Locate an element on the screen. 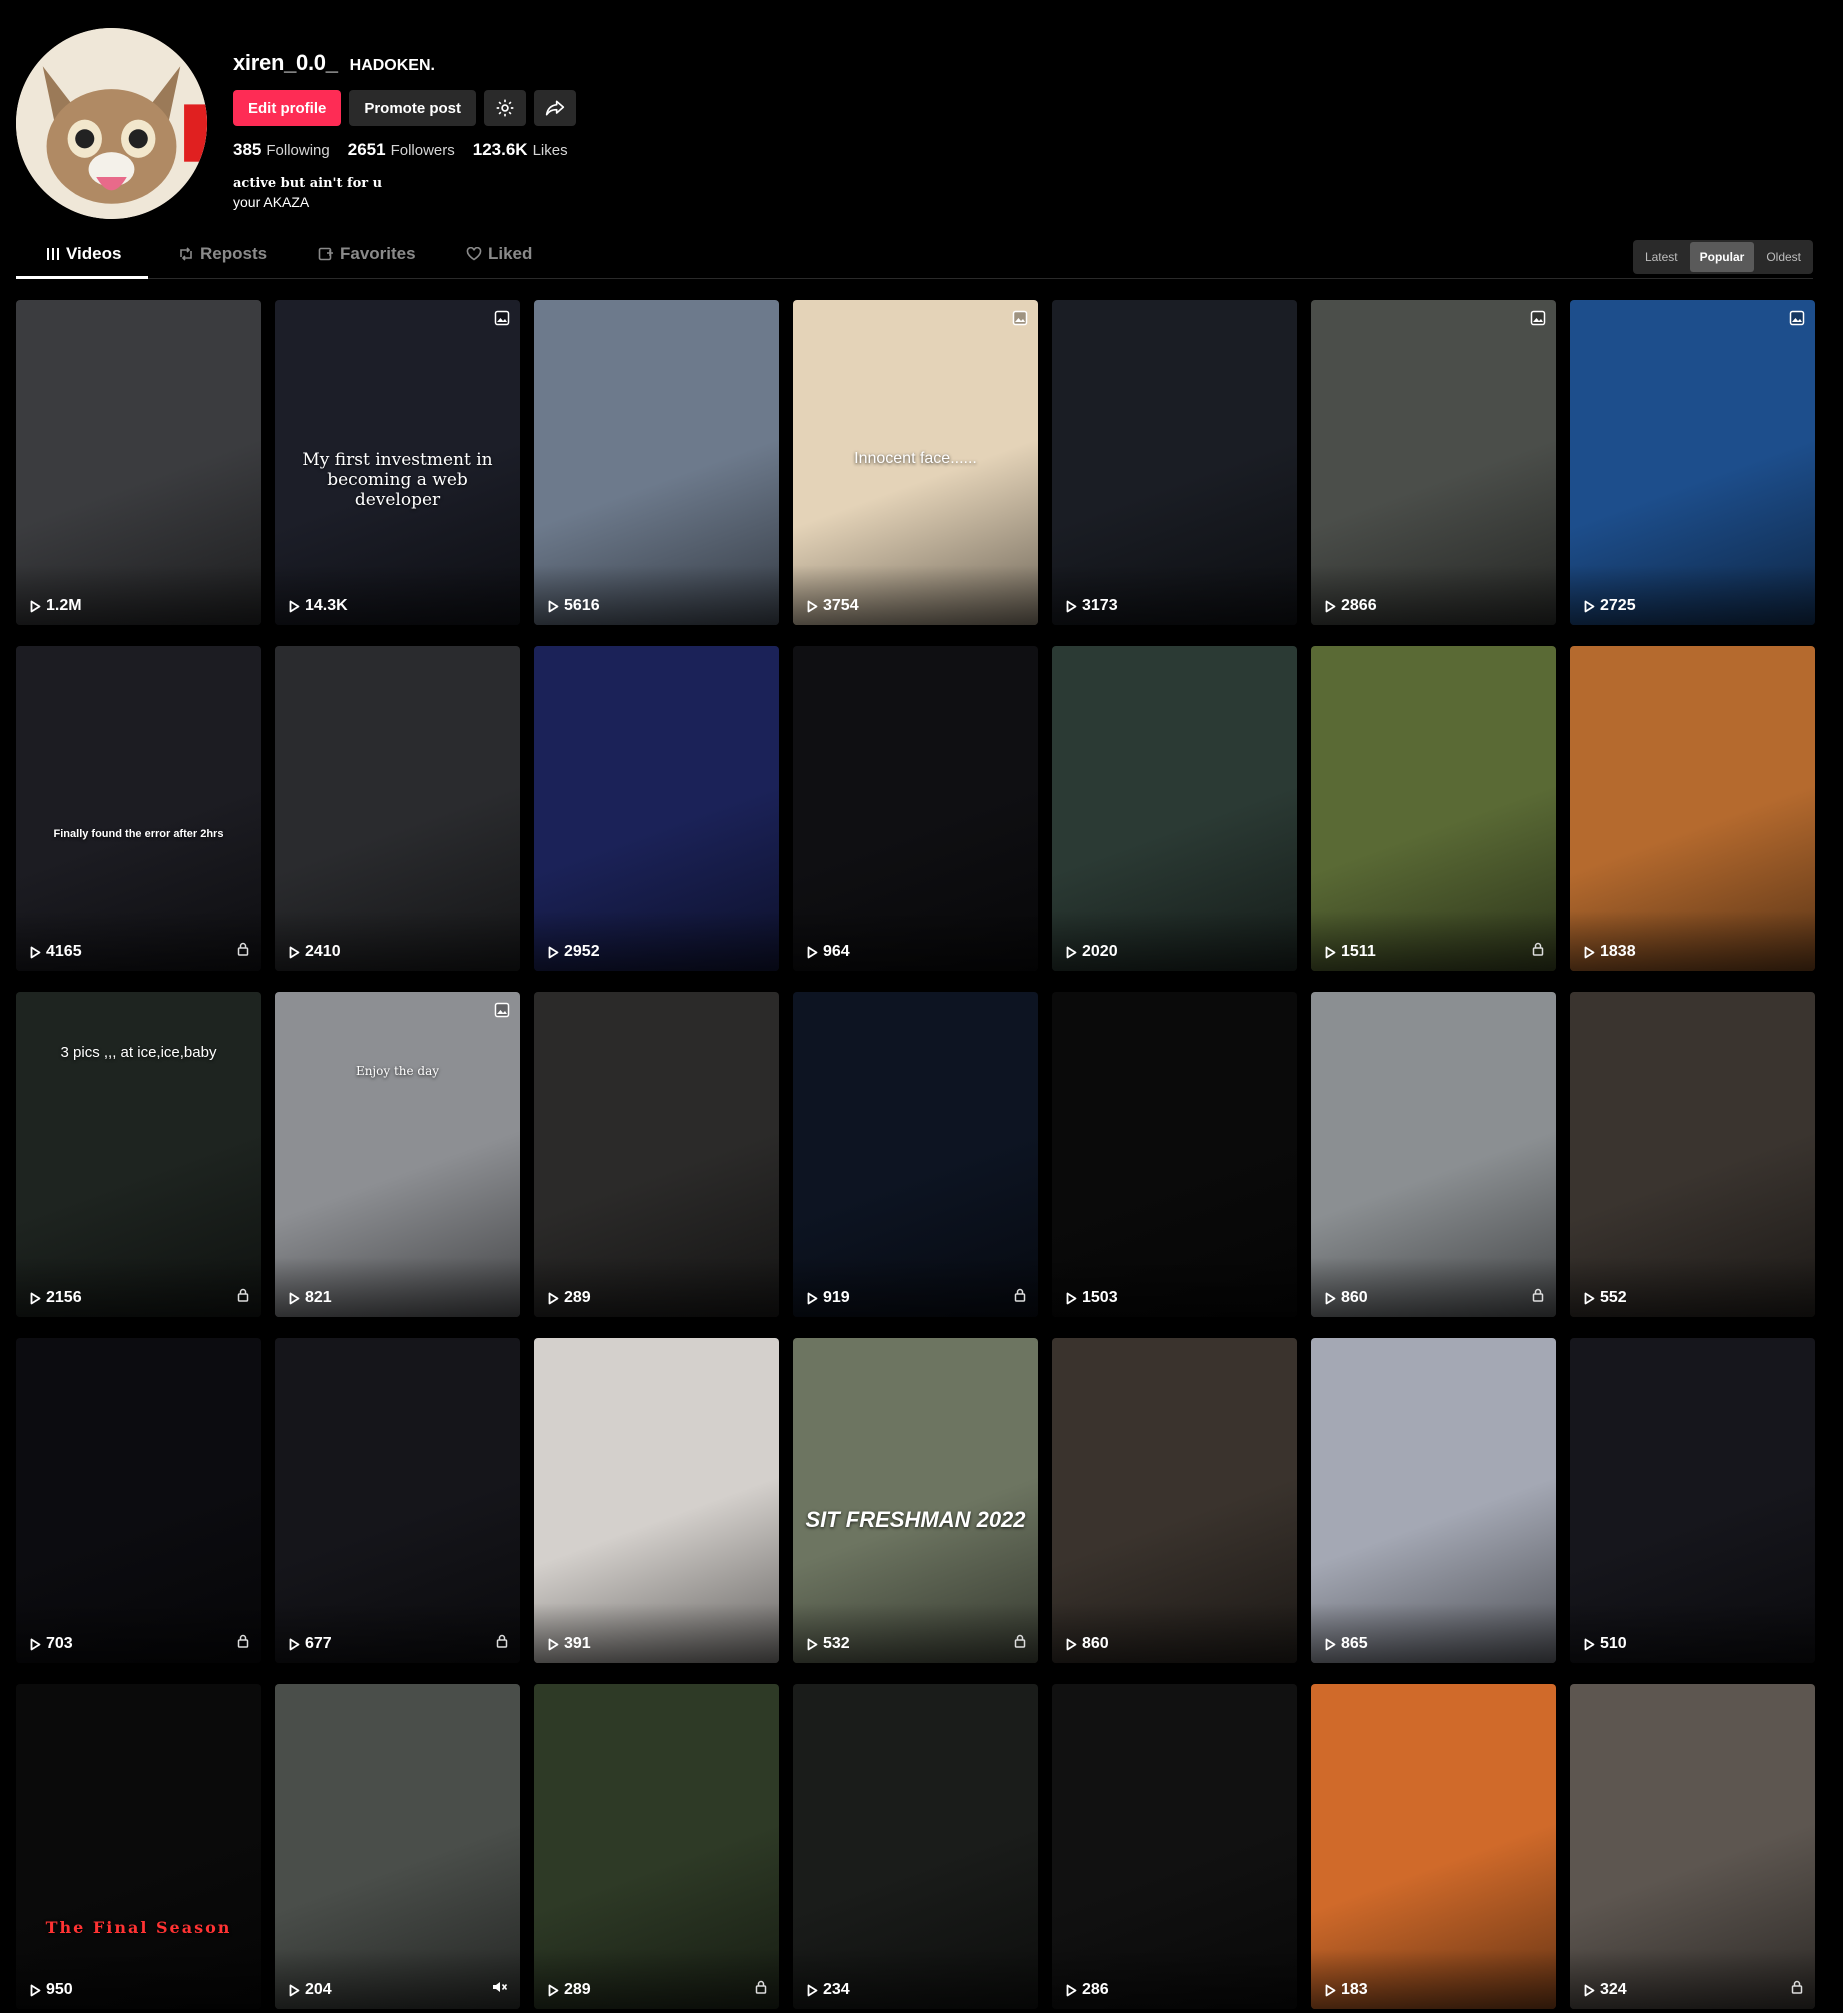 Image resolution: width=1843 pixels, height=2013 pixels. video-card: 964 is located at coordinates (915, 808).